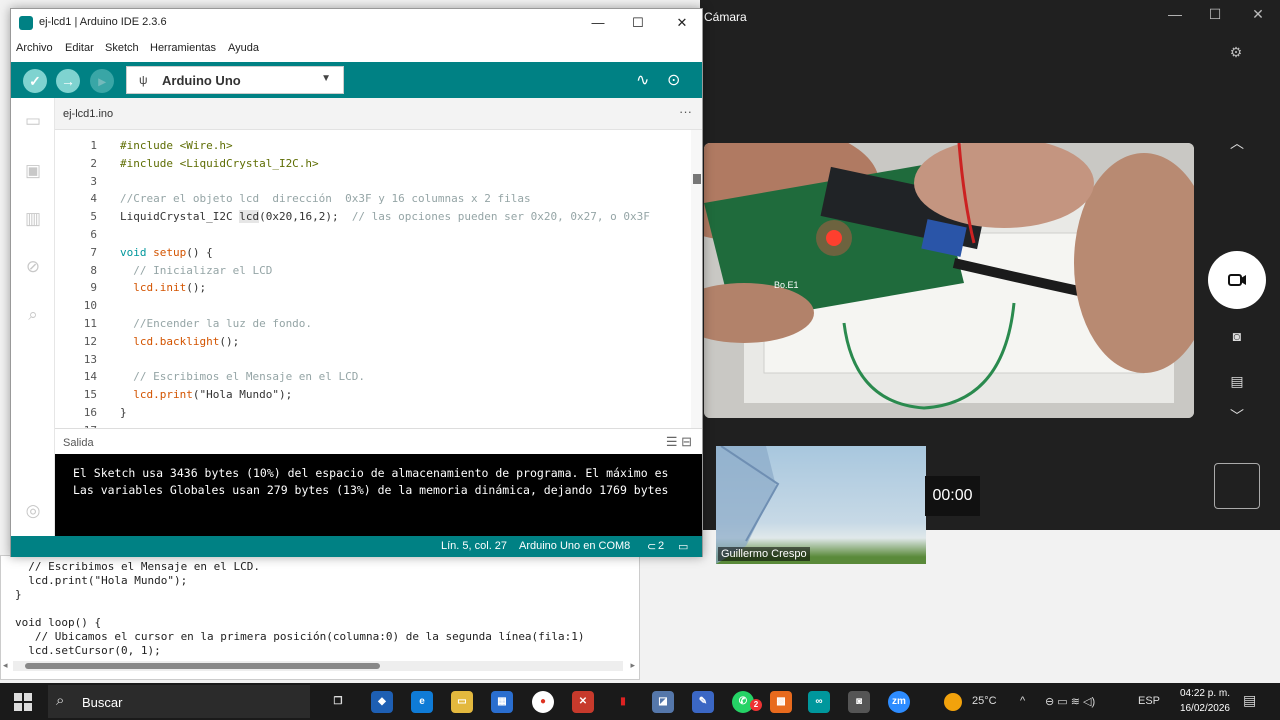 This screenshot has height=720, width=1280. Describe the element at coordinates (899, 702) in the screenshot. I see `zoom-icon: zm` at that location.